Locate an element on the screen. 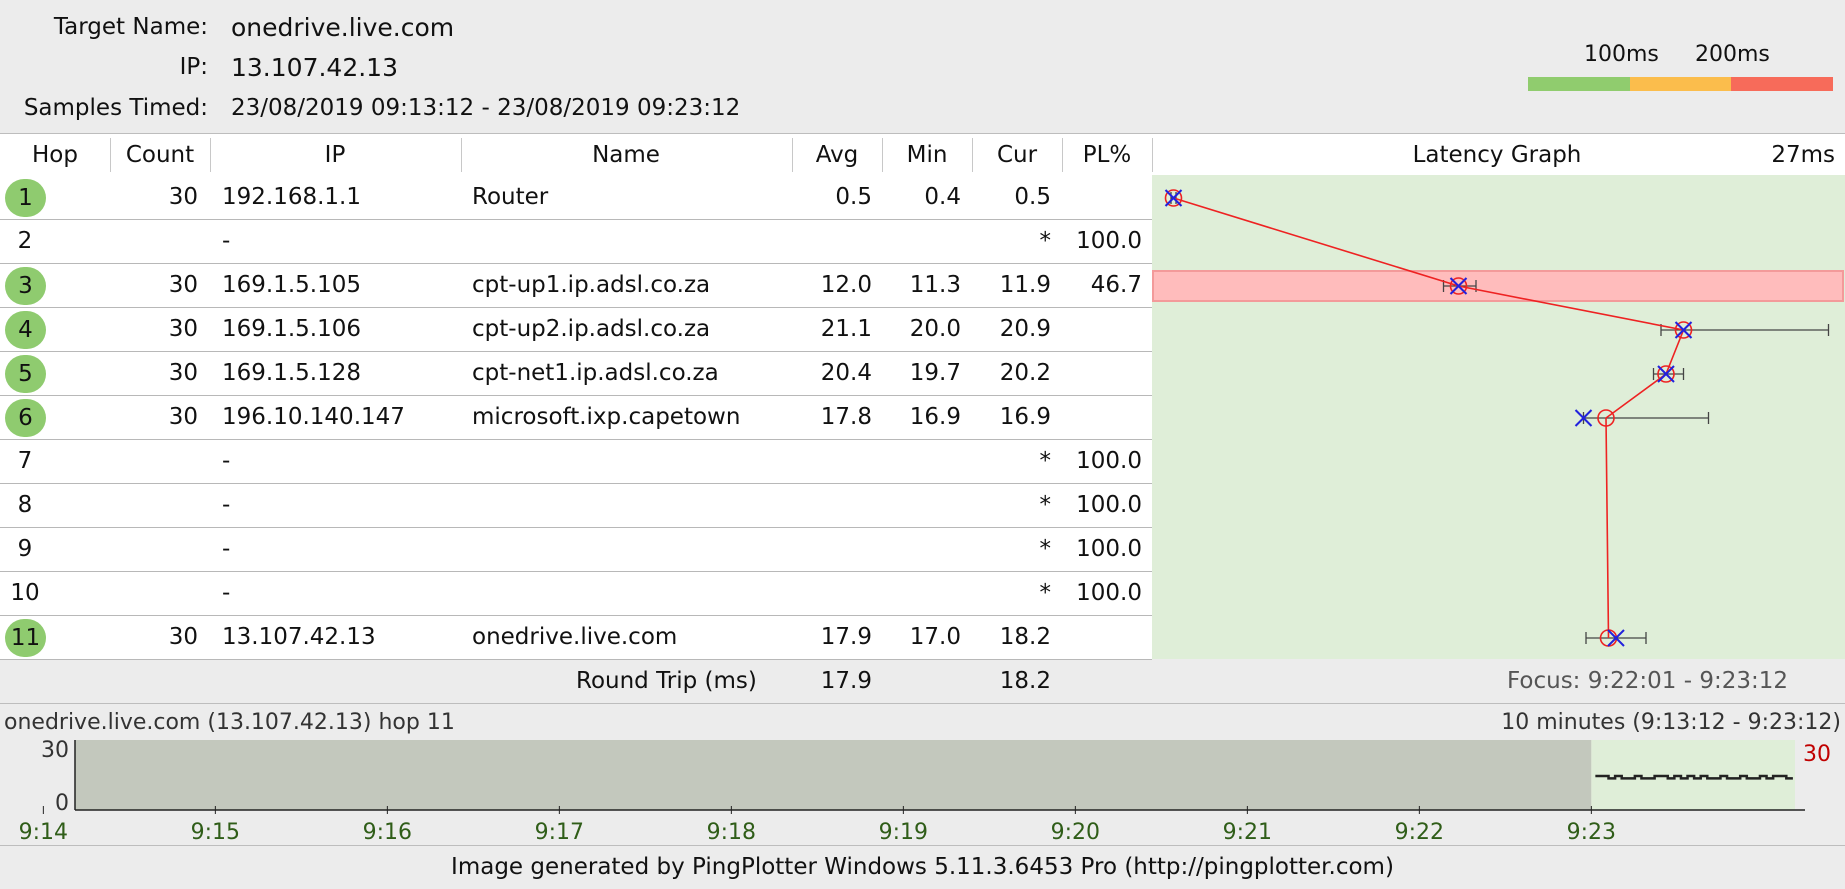  name-cell: onedrive.live.com is located at coordinates (575, 637).